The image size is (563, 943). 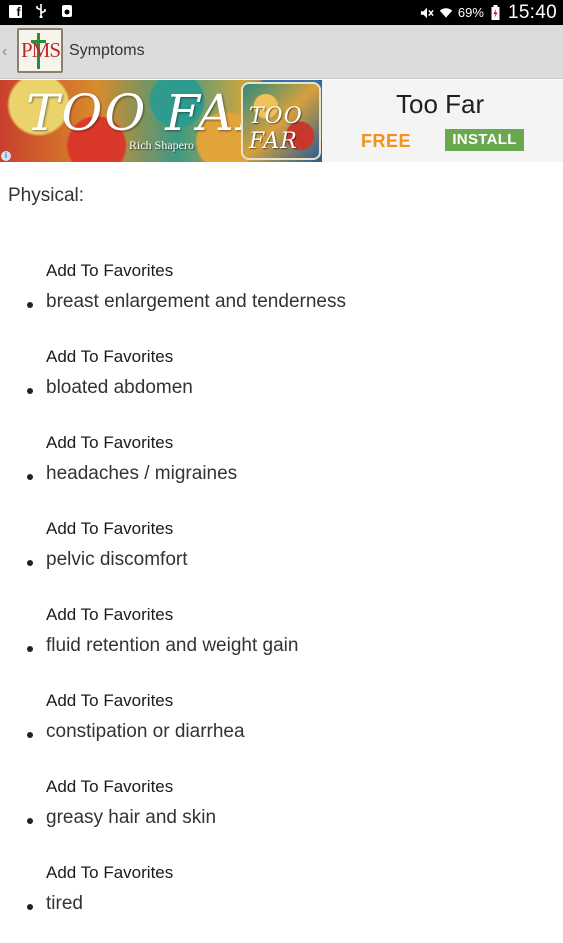 What do you see at coordinates (446, 13) in the screenshot?
I see `wifi-icon` at bounding box center [446, 13].